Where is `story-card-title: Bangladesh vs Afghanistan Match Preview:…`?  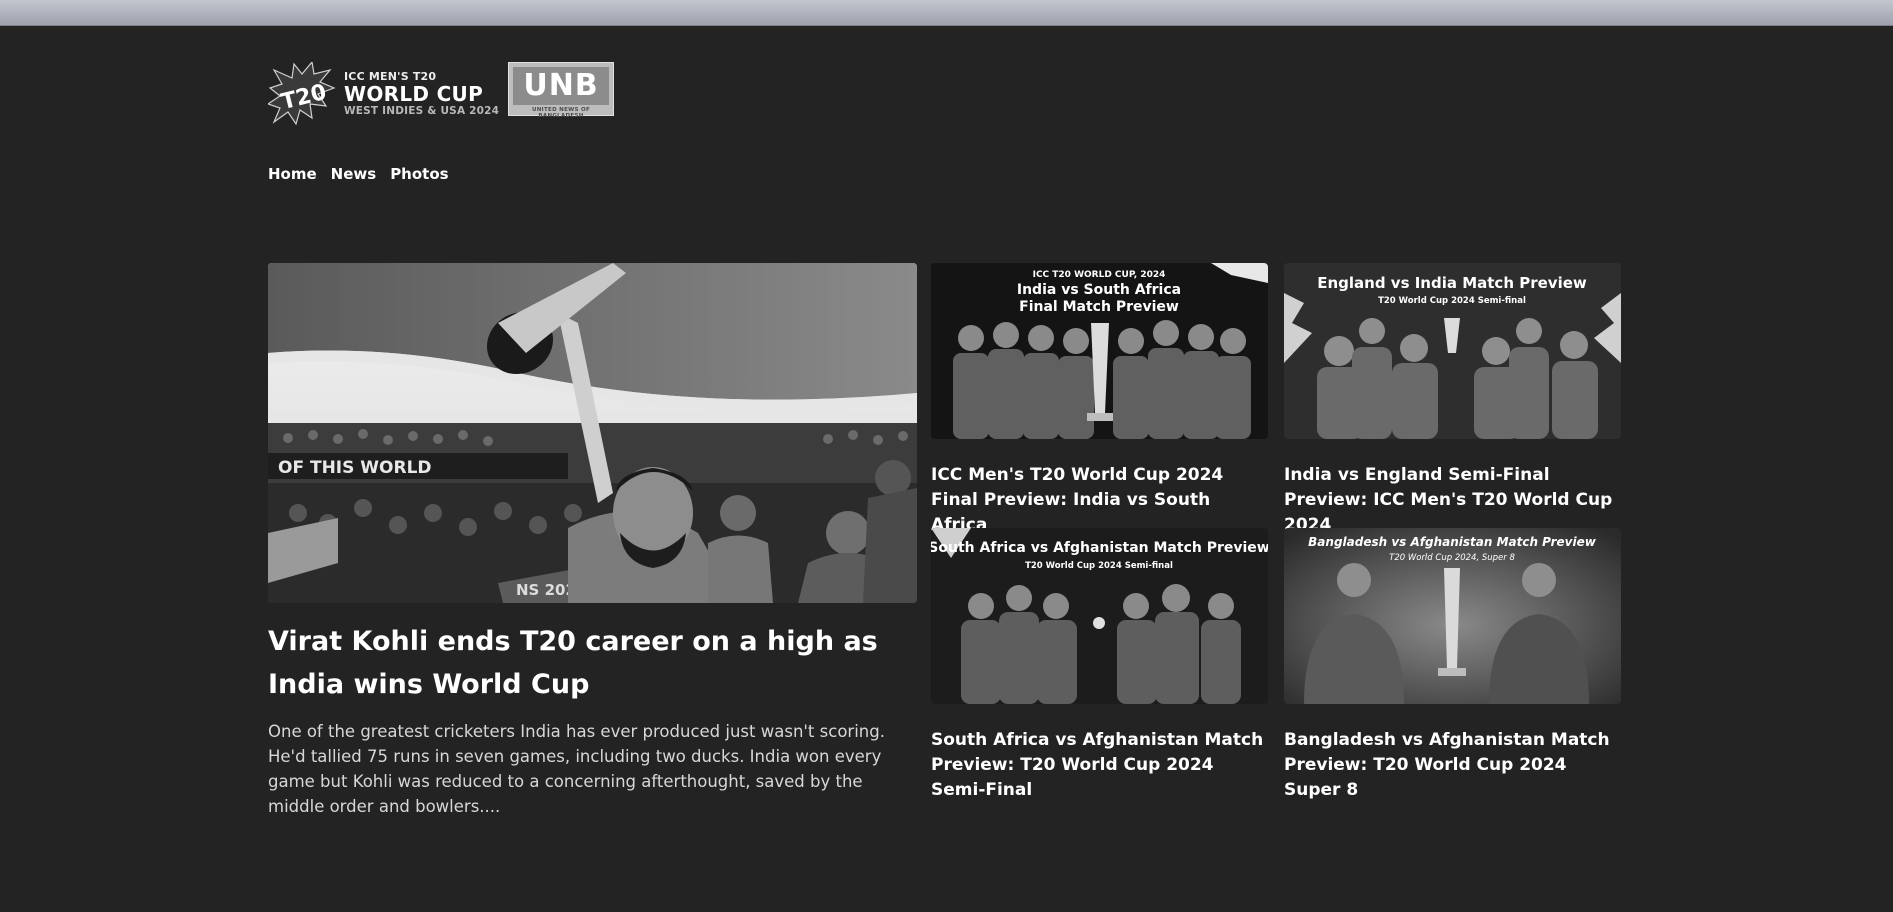 story-card-title: Bangladesh vs Afghanistan Match Preview:… is located at coordinates (1452, 765).